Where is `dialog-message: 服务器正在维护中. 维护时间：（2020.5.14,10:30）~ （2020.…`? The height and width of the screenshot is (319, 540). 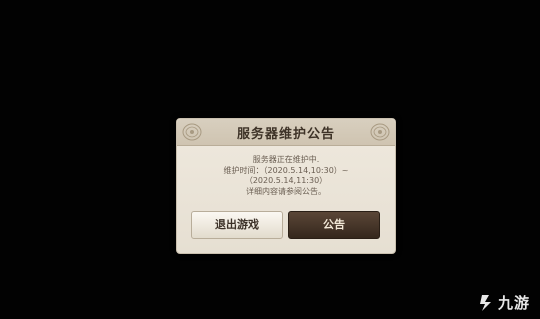 dialog-message: 服务器正在维护中. 维护时间：（2020.5.14,10:30）~ （2020.… is located at coordinates (286, 176).